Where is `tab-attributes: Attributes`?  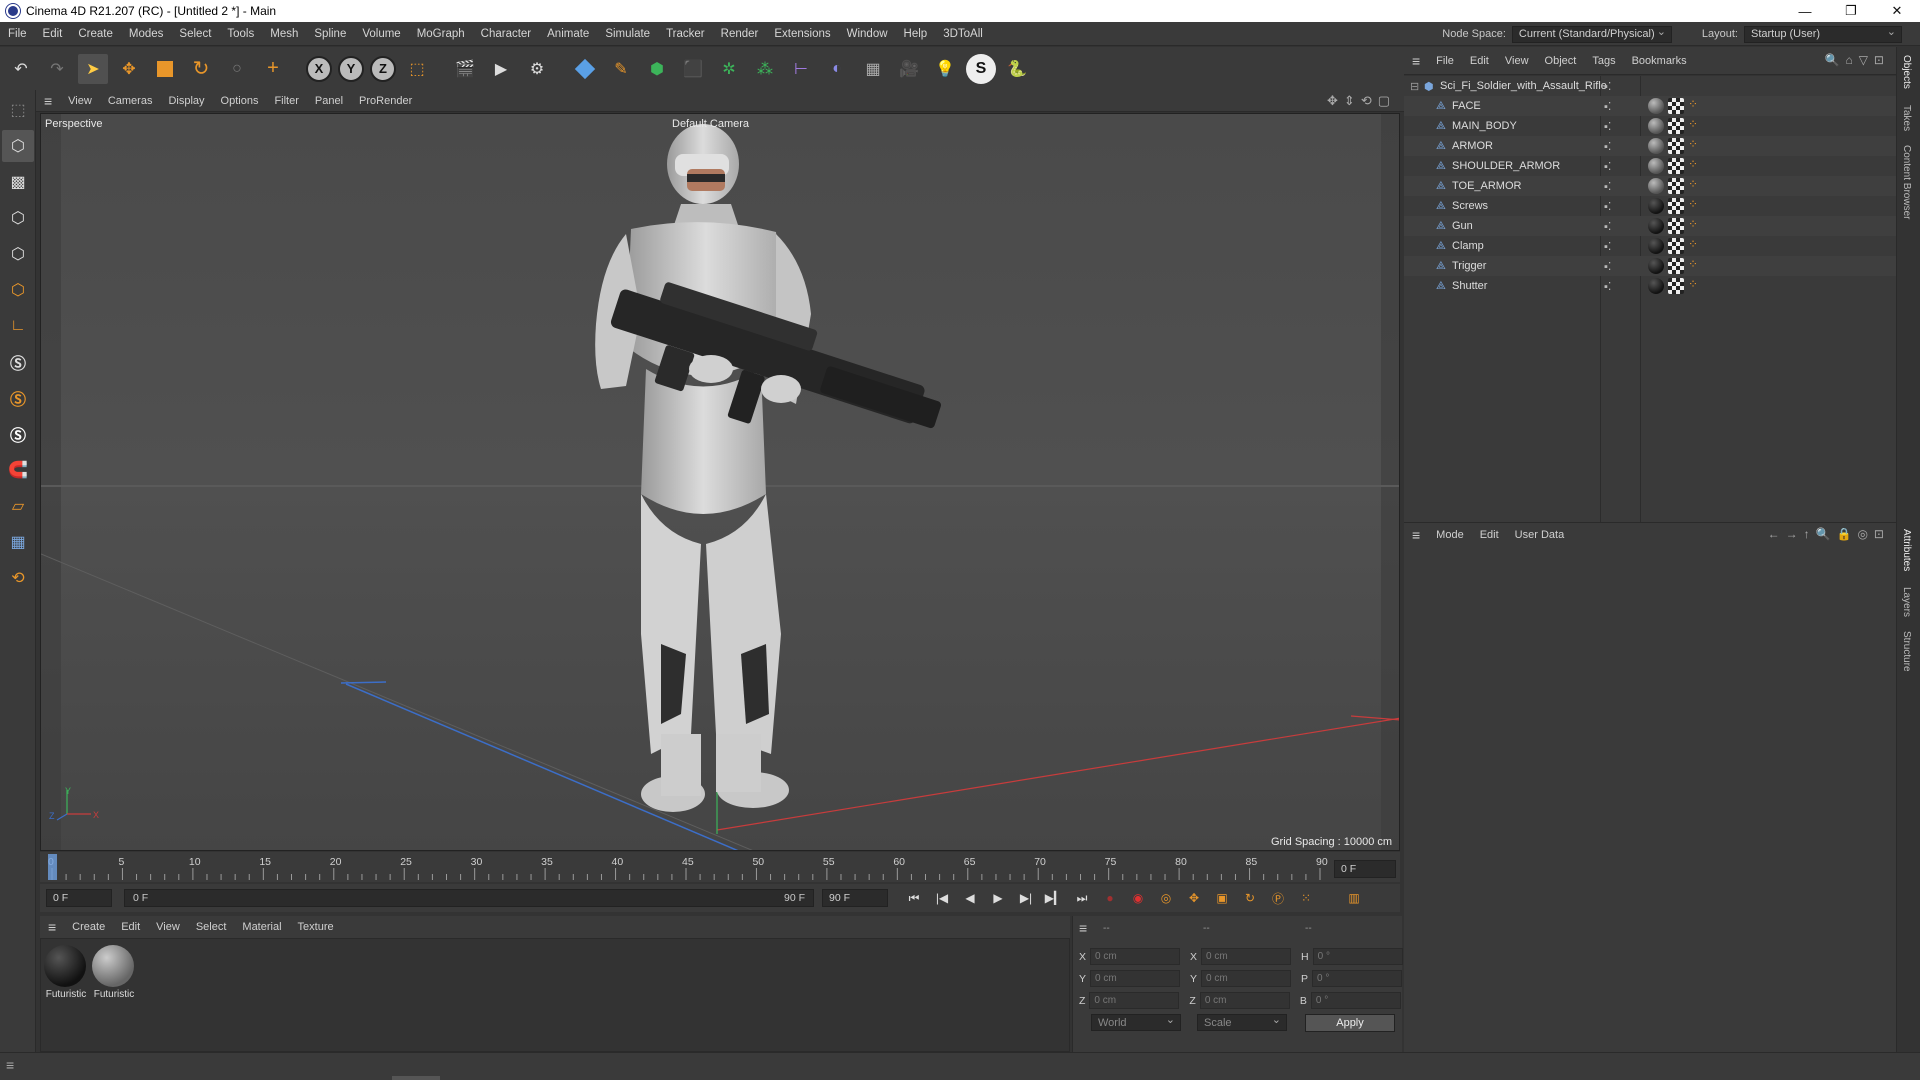
tab-attributes: Attributes is located at coordinates (1906, 550).